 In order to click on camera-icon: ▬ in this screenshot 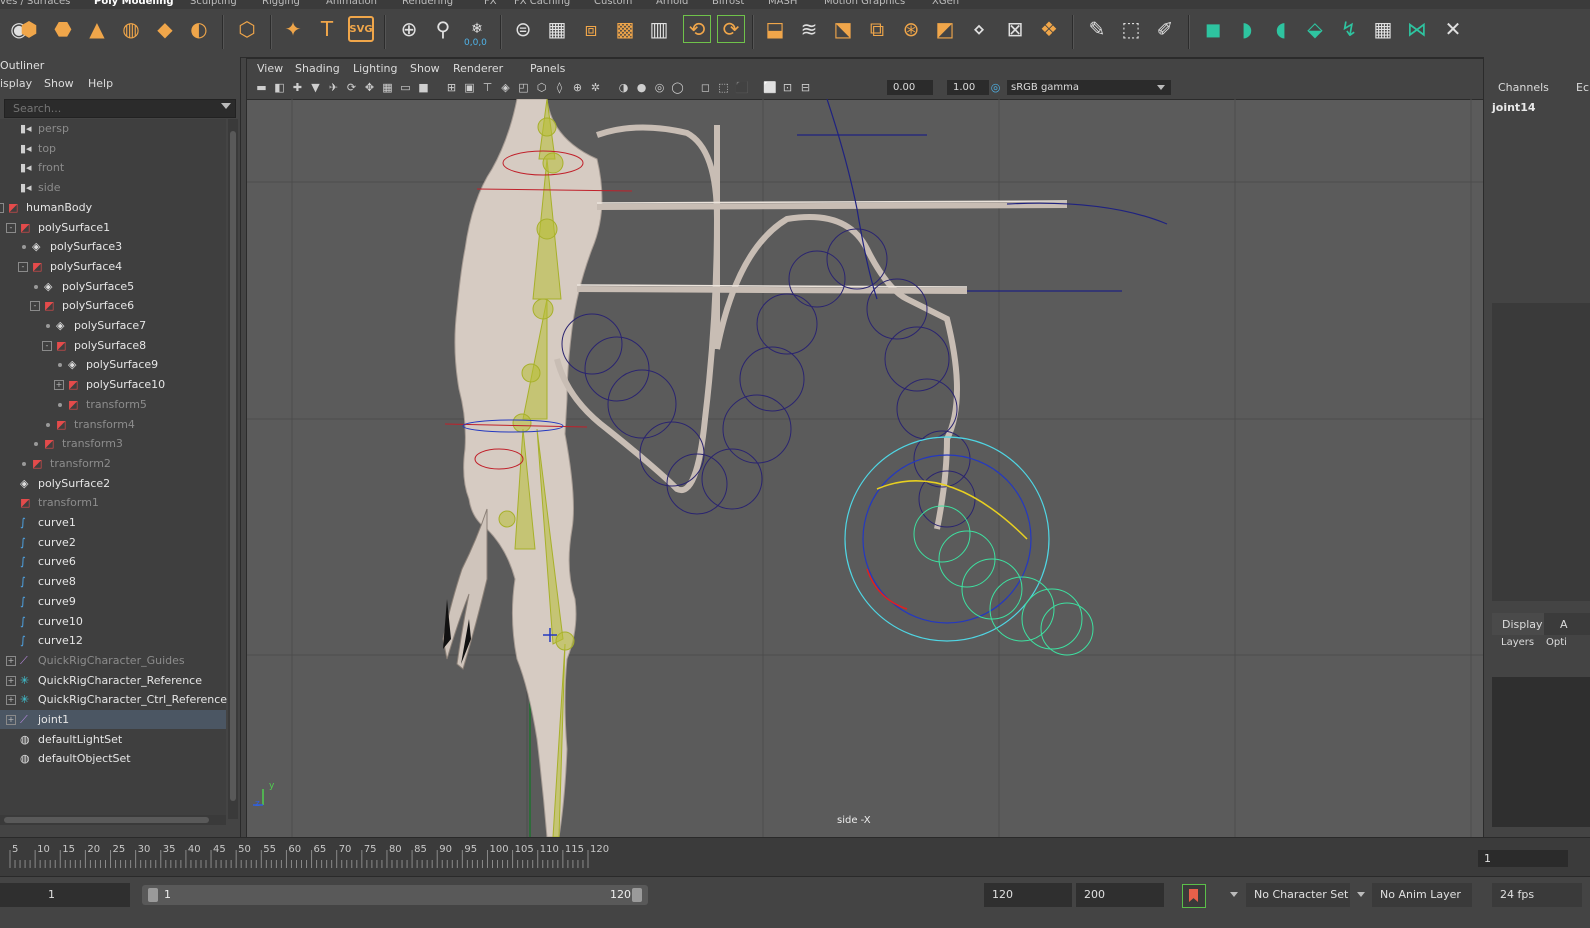, I will do `click(261, 87)`.